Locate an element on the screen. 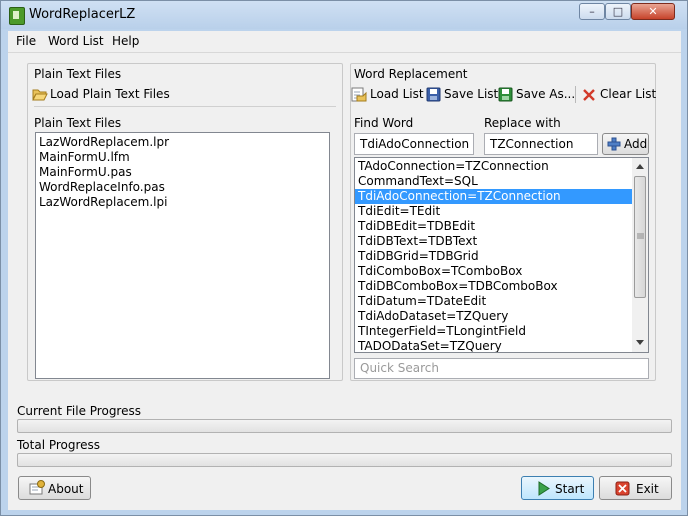 The height and width of the screenshot is (516, 688). scroll-down-arrow-icon is located at coordinates (640, 343).